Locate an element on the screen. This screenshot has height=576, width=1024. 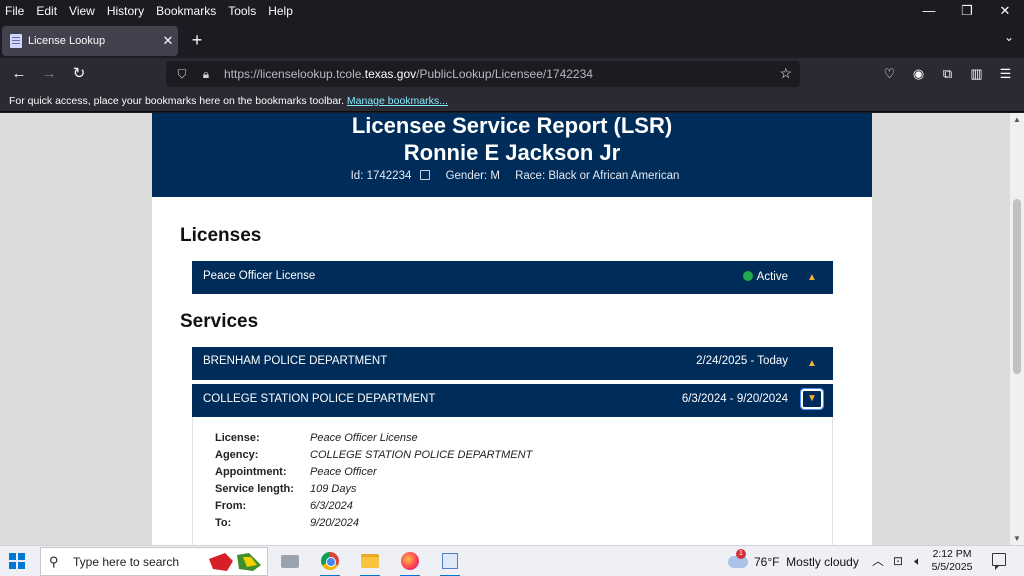
tab-license-lookup: License Lookup ✕ is located at coordinates (90, 41).